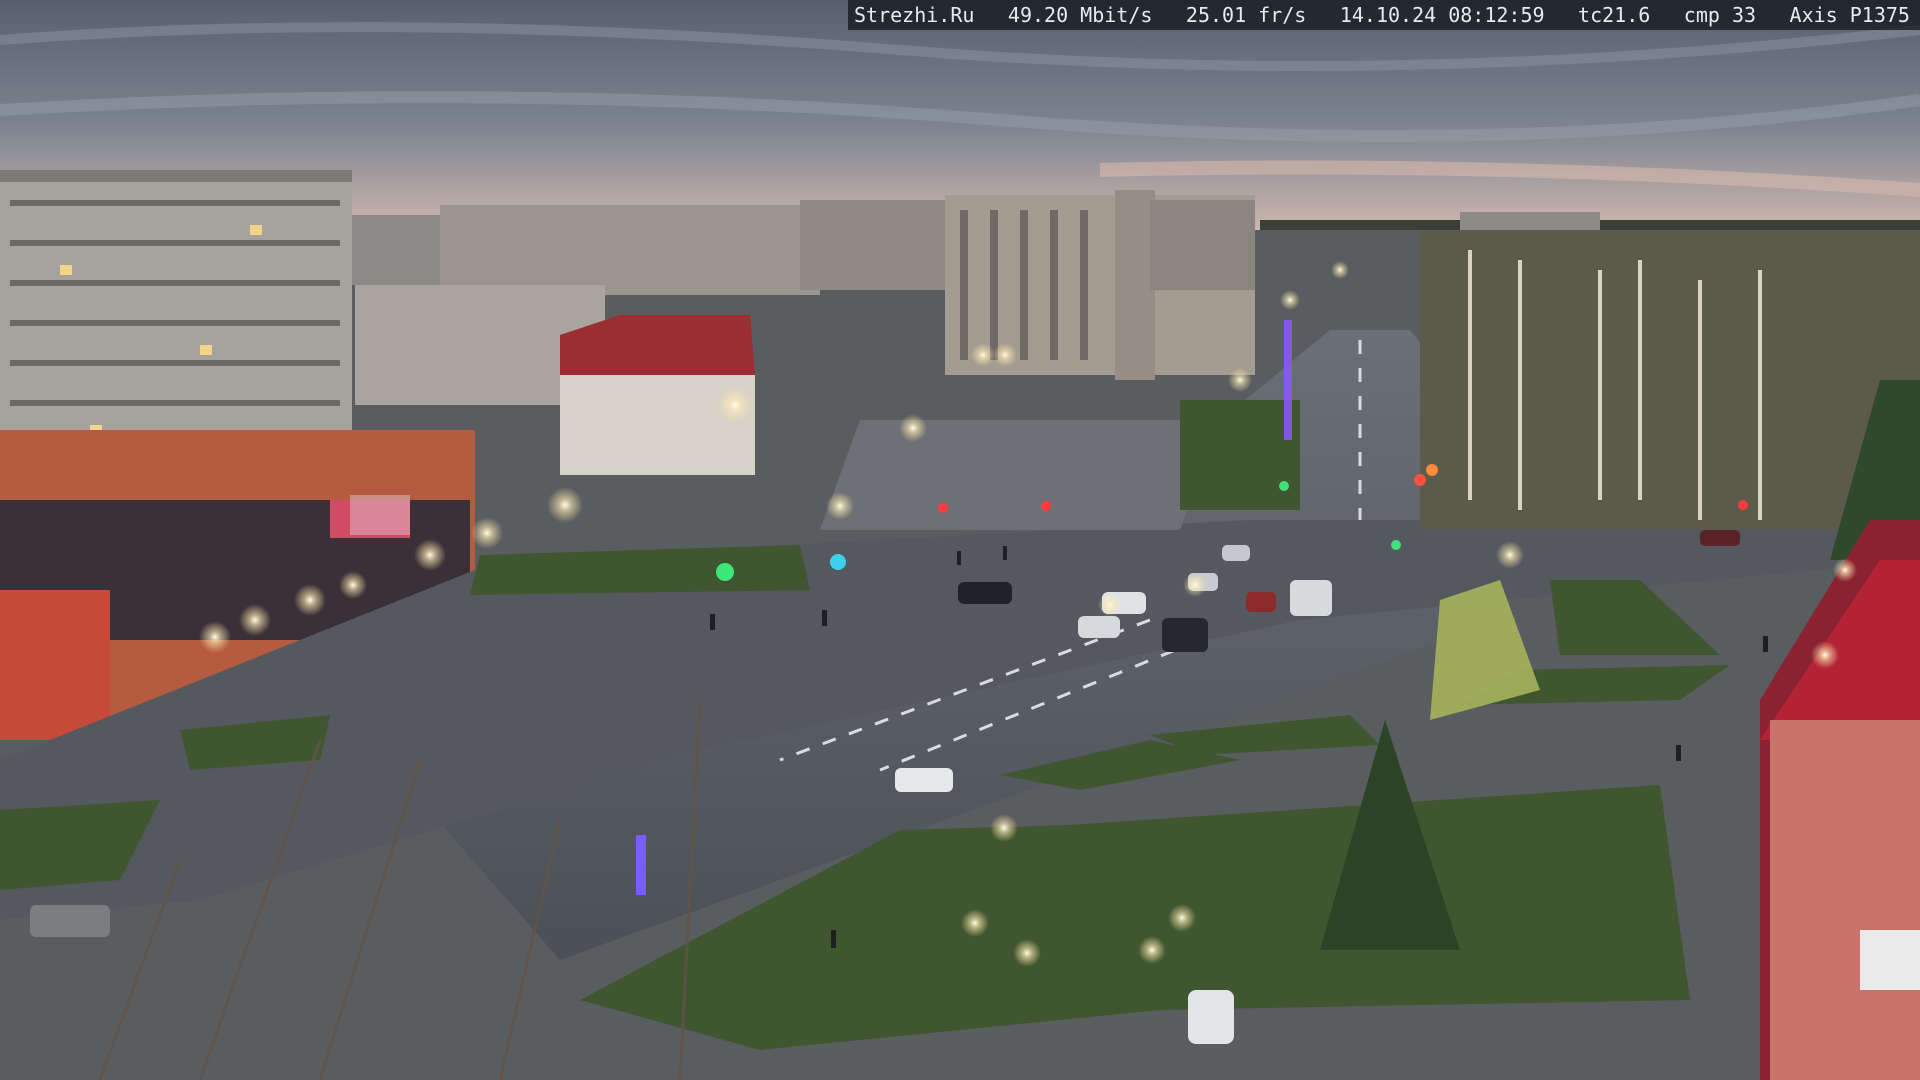 The height and width of the screenshot is (1080, 1920). Describe the element at coordinates (914, 15) in the screenshot. I see `osd-site: Strezhi.Ru` at that location.